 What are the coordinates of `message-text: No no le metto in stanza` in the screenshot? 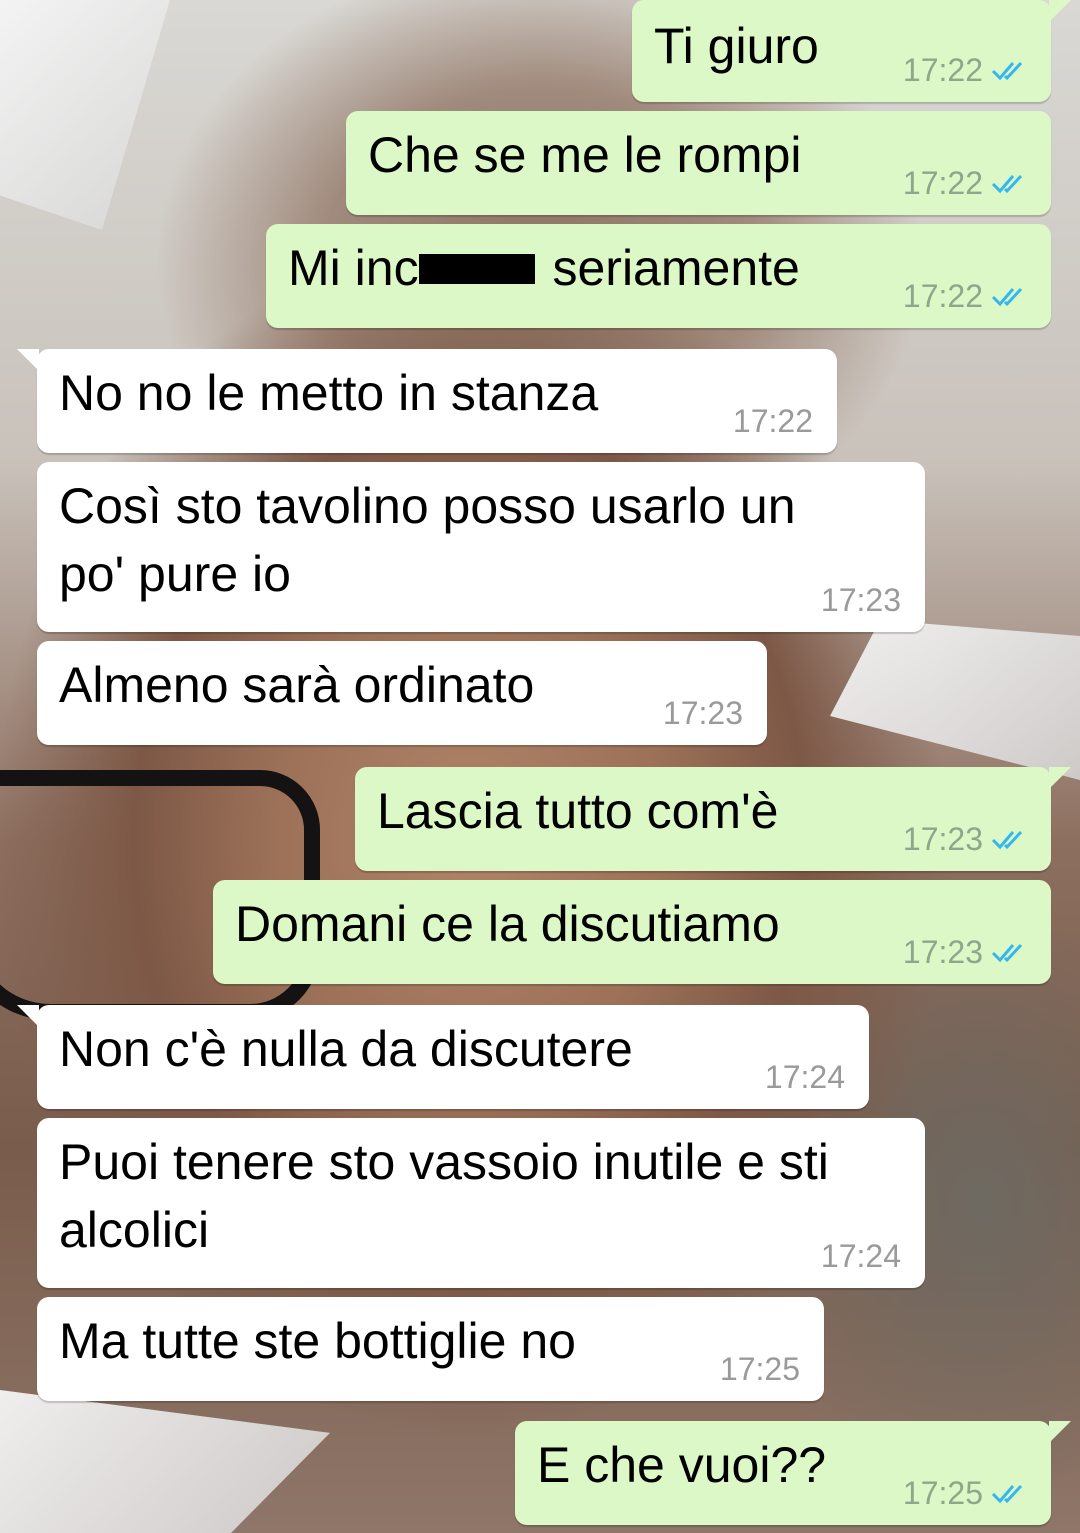 It's located at (329, 393).